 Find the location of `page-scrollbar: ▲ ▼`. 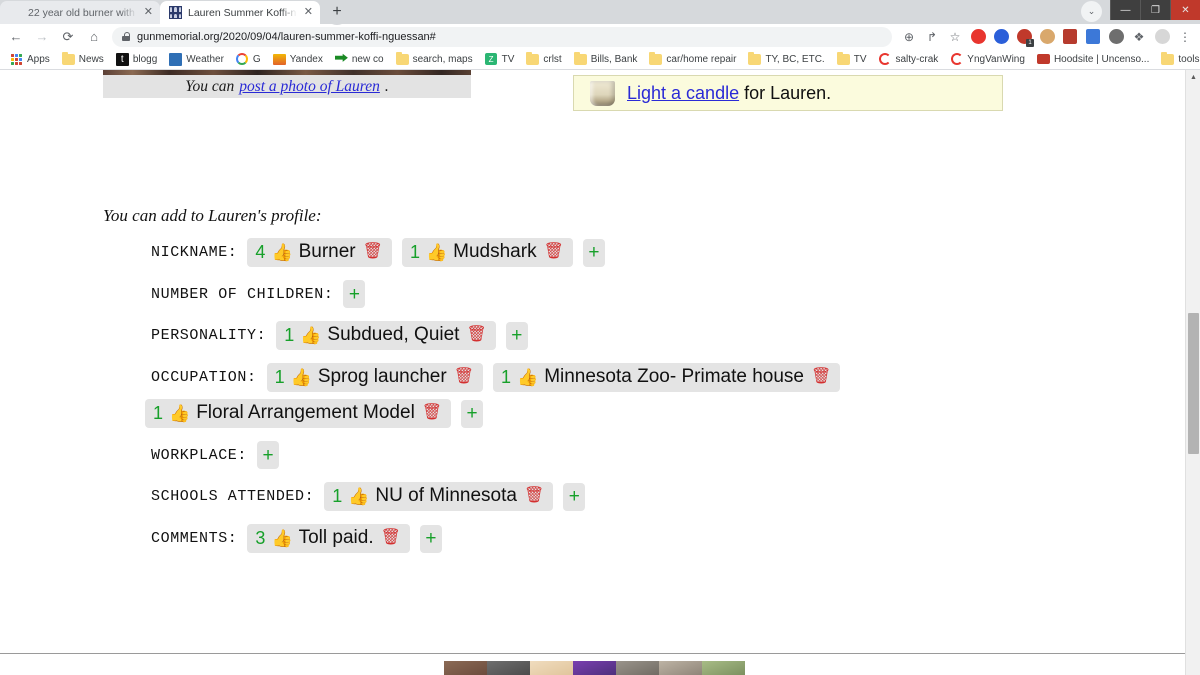

page-scrollbar: ▲ ▼ is located at coordinates (1192, 372).